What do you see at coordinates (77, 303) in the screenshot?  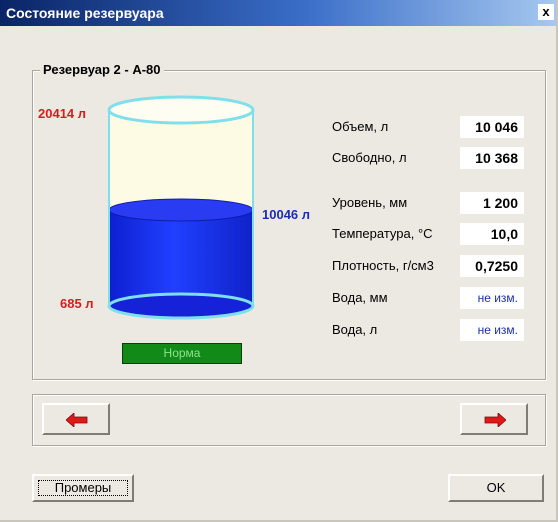 I see `min-volume-label: 685 л` at bounding box center [77, 303].